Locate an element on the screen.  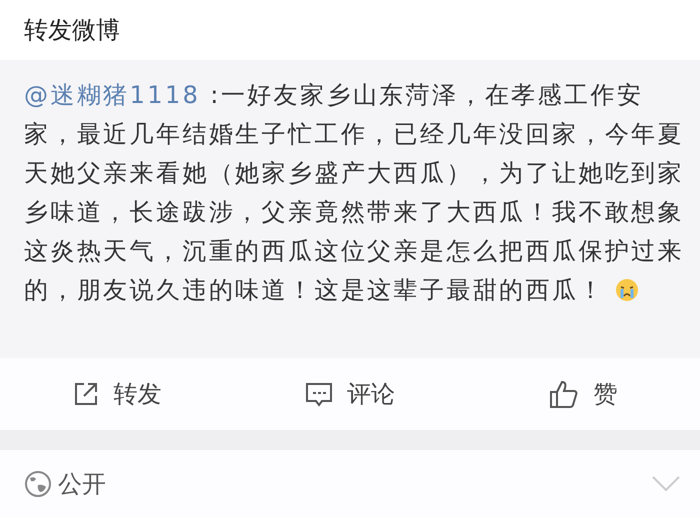
crying-emoji-icon is located at coordinates (626, 290).